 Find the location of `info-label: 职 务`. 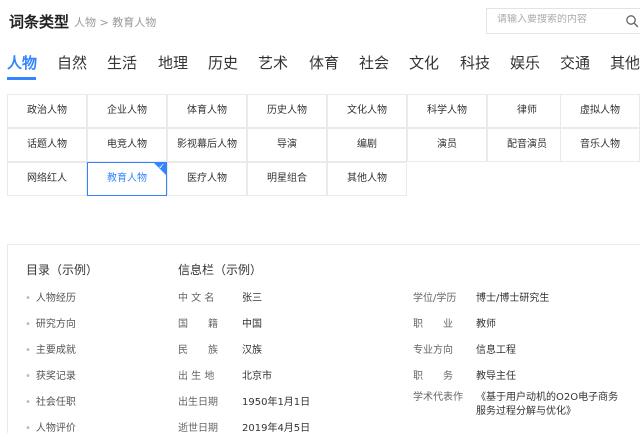

info-label: 职 务 is located at coordinates (433, 376).